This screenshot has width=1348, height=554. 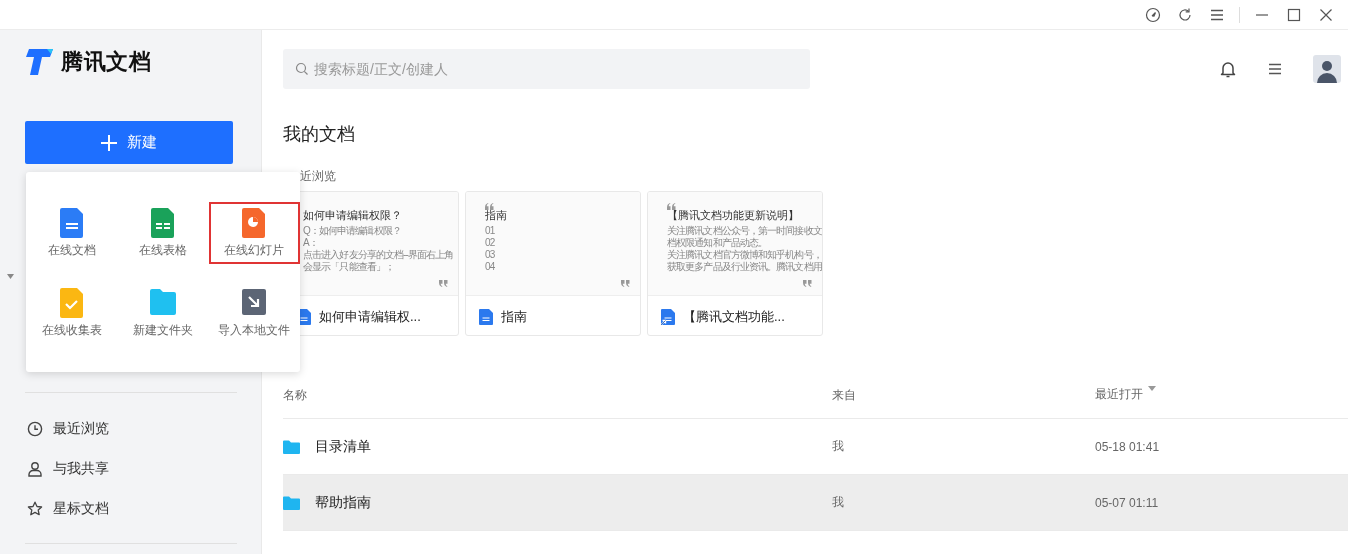 I want to click on file-name: 帮助指南, so click(x=343, y=502).